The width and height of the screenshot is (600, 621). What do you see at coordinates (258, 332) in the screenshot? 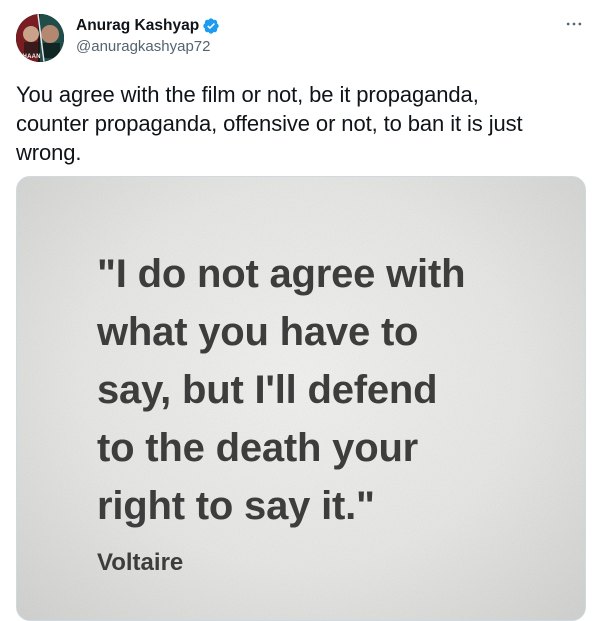
I see `quote-line: what you have to` at bounding box center [258, 332].